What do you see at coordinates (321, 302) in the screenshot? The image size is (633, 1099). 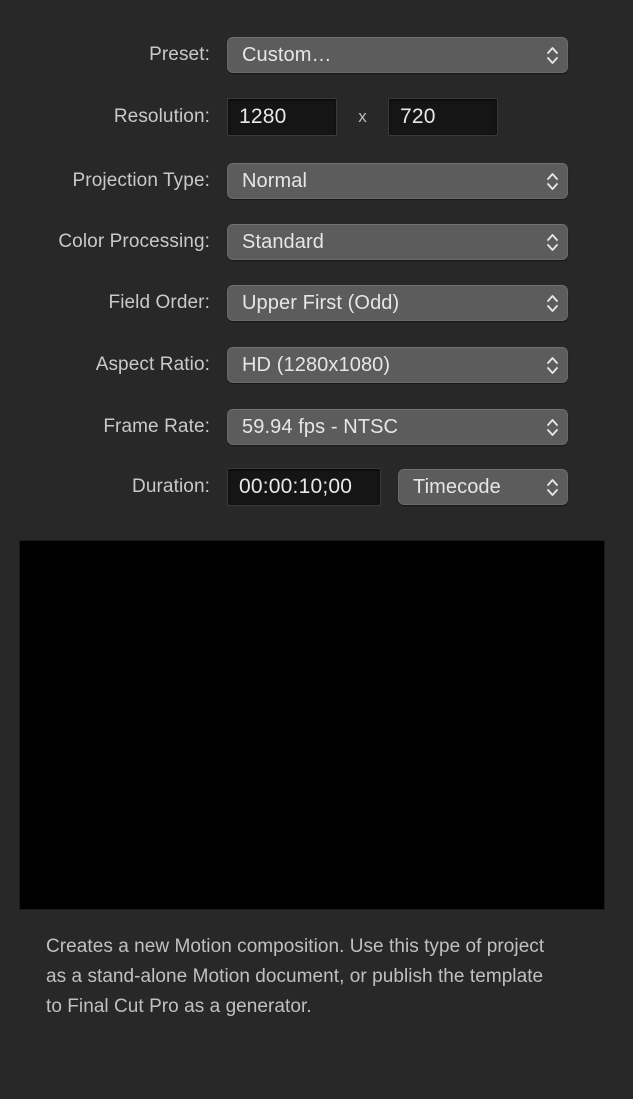 I see `field-order-value: Upper First (Odd)` at bounding box center [321, 302].